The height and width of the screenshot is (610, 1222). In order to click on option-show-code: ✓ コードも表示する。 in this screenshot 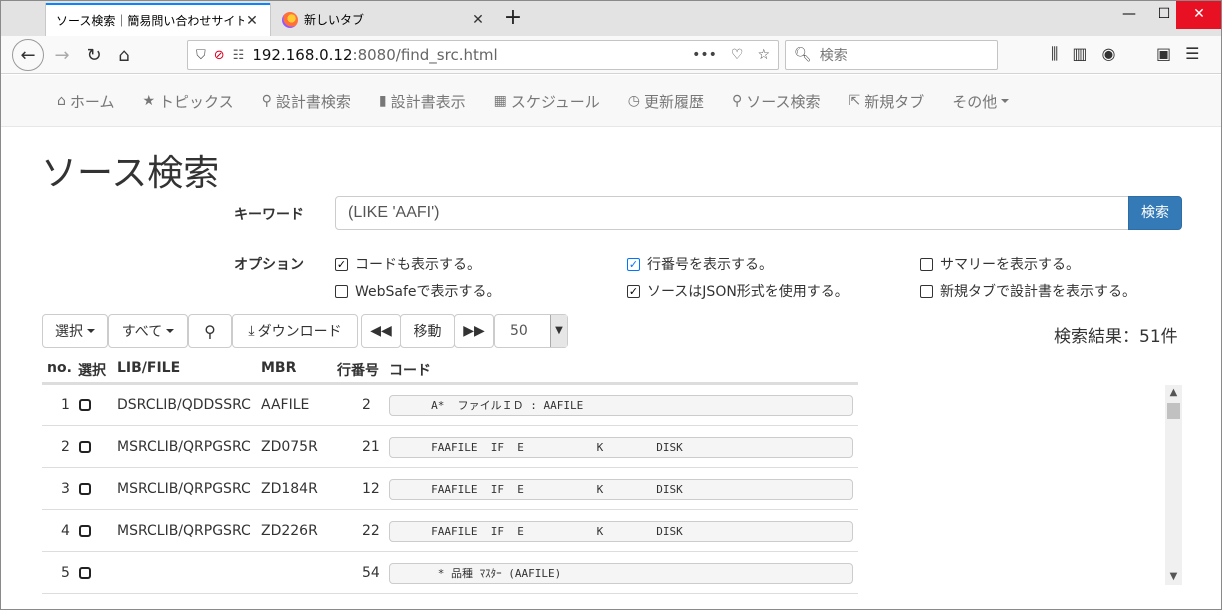, I will do `click(408, 264)`.